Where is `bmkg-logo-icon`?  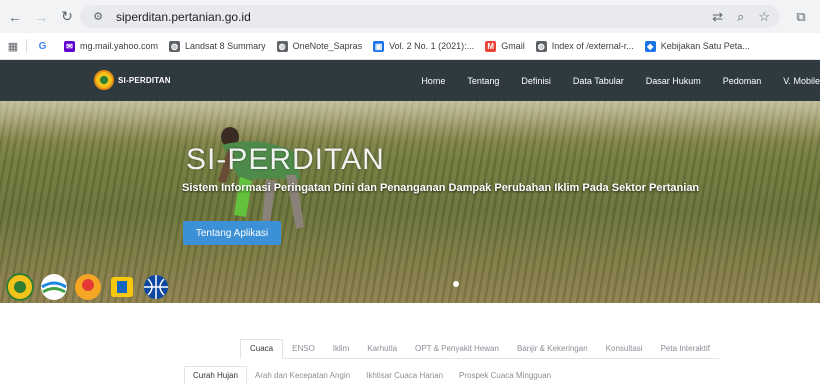
bmkg-logo-icon is located at coordinates (54, 287).